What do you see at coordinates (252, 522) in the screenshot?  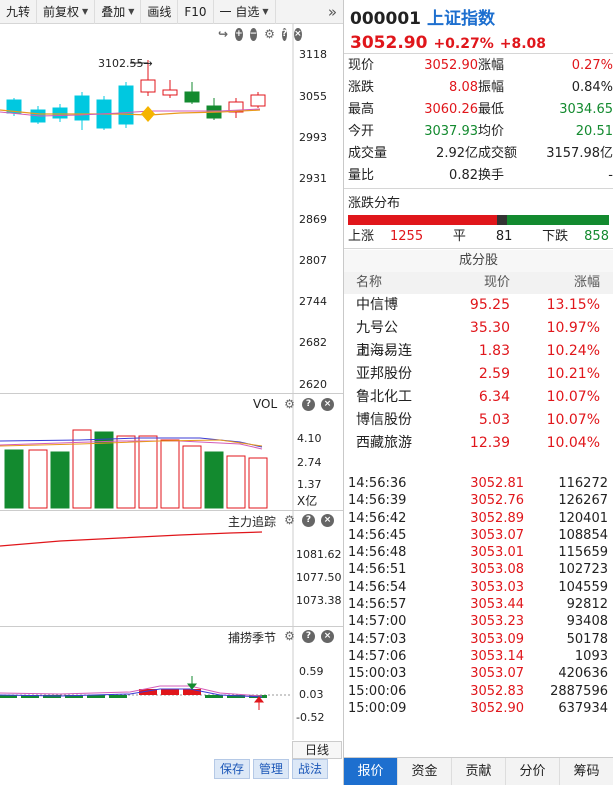 I see `trace-title: 主力追踪` at bounding box center [252, 522].